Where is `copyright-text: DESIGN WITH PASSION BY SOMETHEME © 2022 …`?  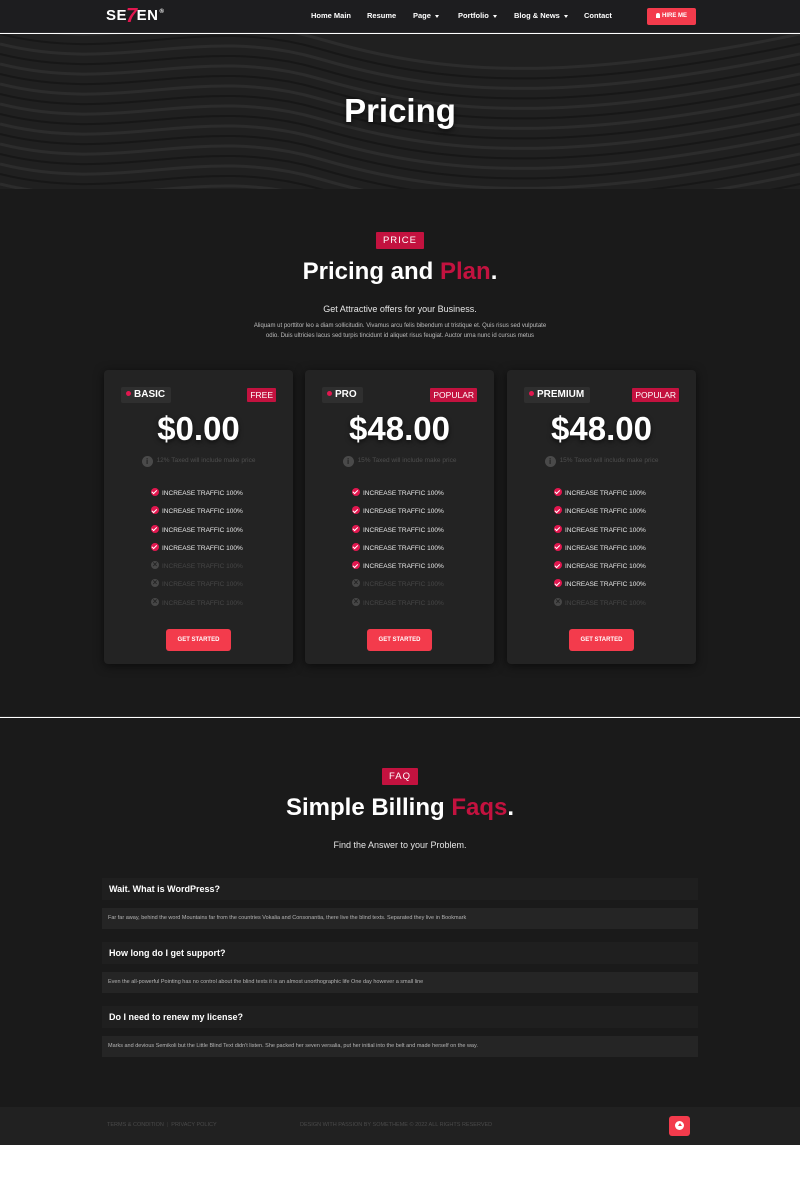 copyright-text: DESIGN WITH PASSION BY SOMETHEME © 2022 … is located at coordinates (396, 1125).